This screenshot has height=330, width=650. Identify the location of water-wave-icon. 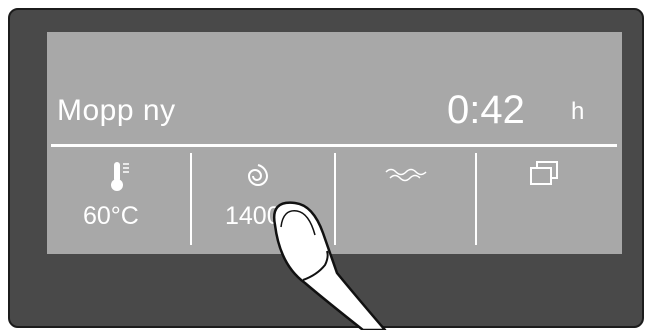
(406, 175).